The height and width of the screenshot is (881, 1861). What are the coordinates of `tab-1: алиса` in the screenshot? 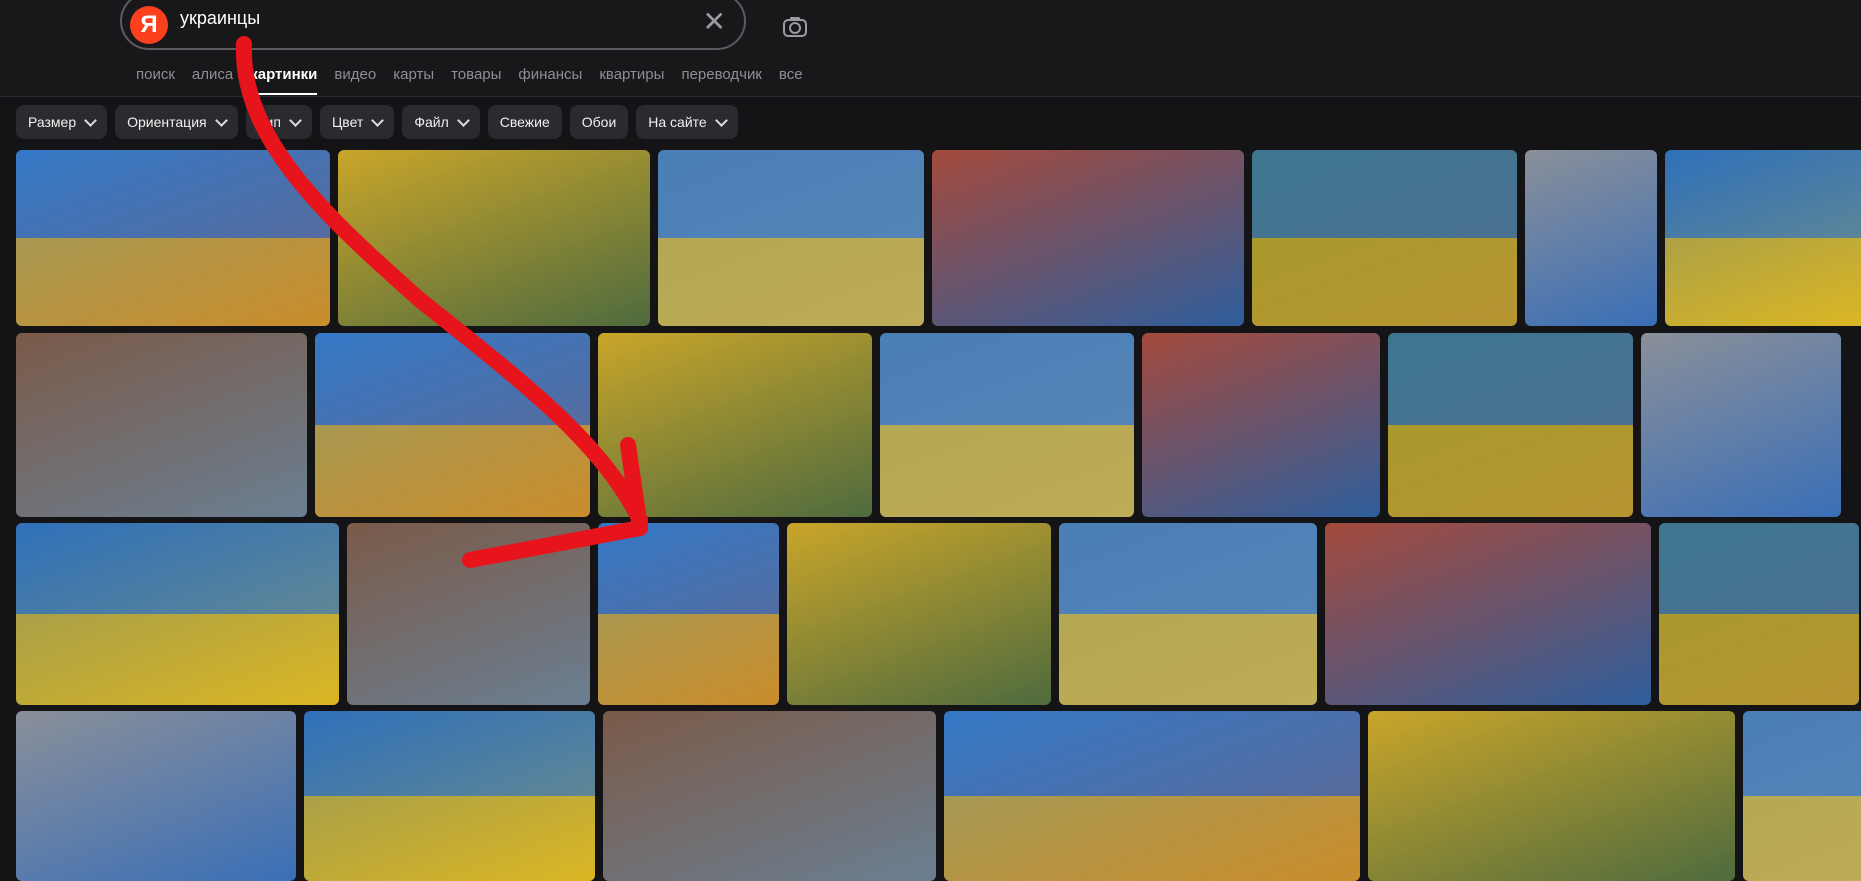 It's located at (212, 74).